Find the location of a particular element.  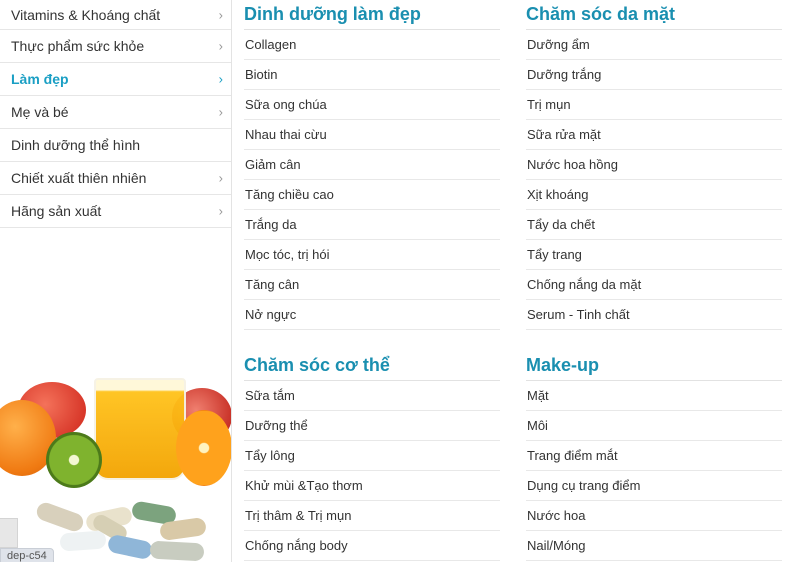

subcategory-link: Nước hoa hồng is located at coordinates (654, 165).